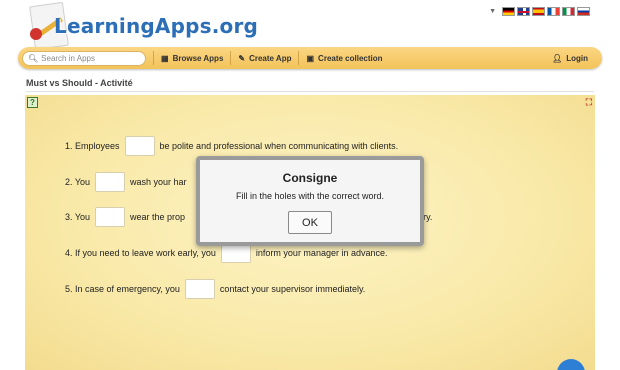 This screenshot has width=620, height=370. What do you see at coordinates (242, 58) in the screenshot?
I see `pencil-icon: ✎` at bounding box center [242, 58].